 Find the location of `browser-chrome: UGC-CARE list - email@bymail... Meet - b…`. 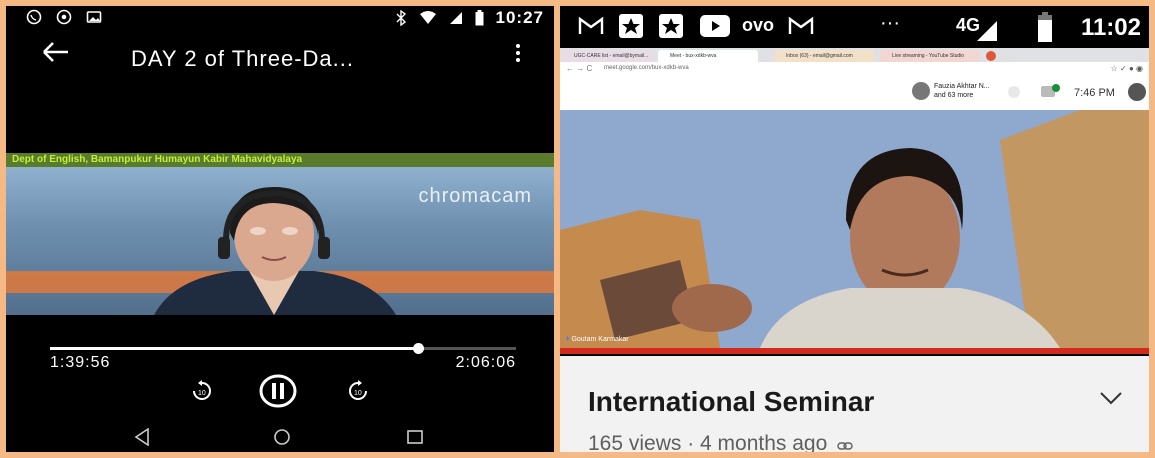

browser-chrome: UGC-CARE list - email@bymail... Meet - b… is located at coordinates (854, 63).